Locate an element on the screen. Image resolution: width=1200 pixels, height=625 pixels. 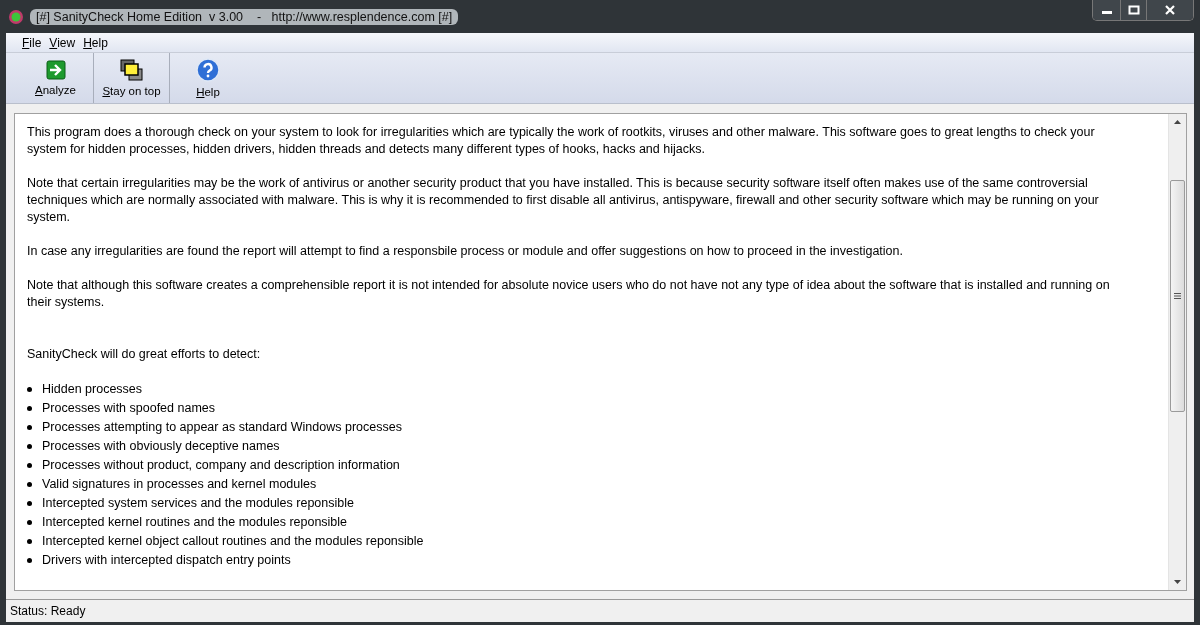
toolbar-button: Stay on top is located at coordinates (132, 78).